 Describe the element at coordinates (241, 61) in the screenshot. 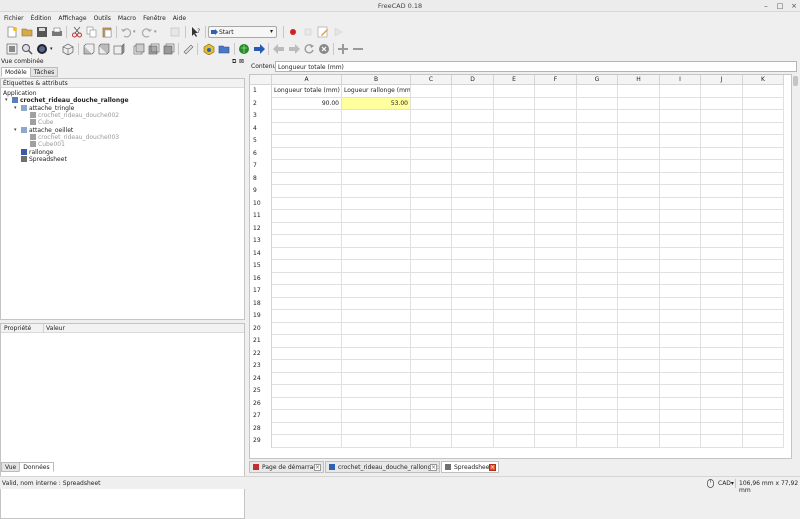

I see `close-panel-icon: ⊠` at that location.